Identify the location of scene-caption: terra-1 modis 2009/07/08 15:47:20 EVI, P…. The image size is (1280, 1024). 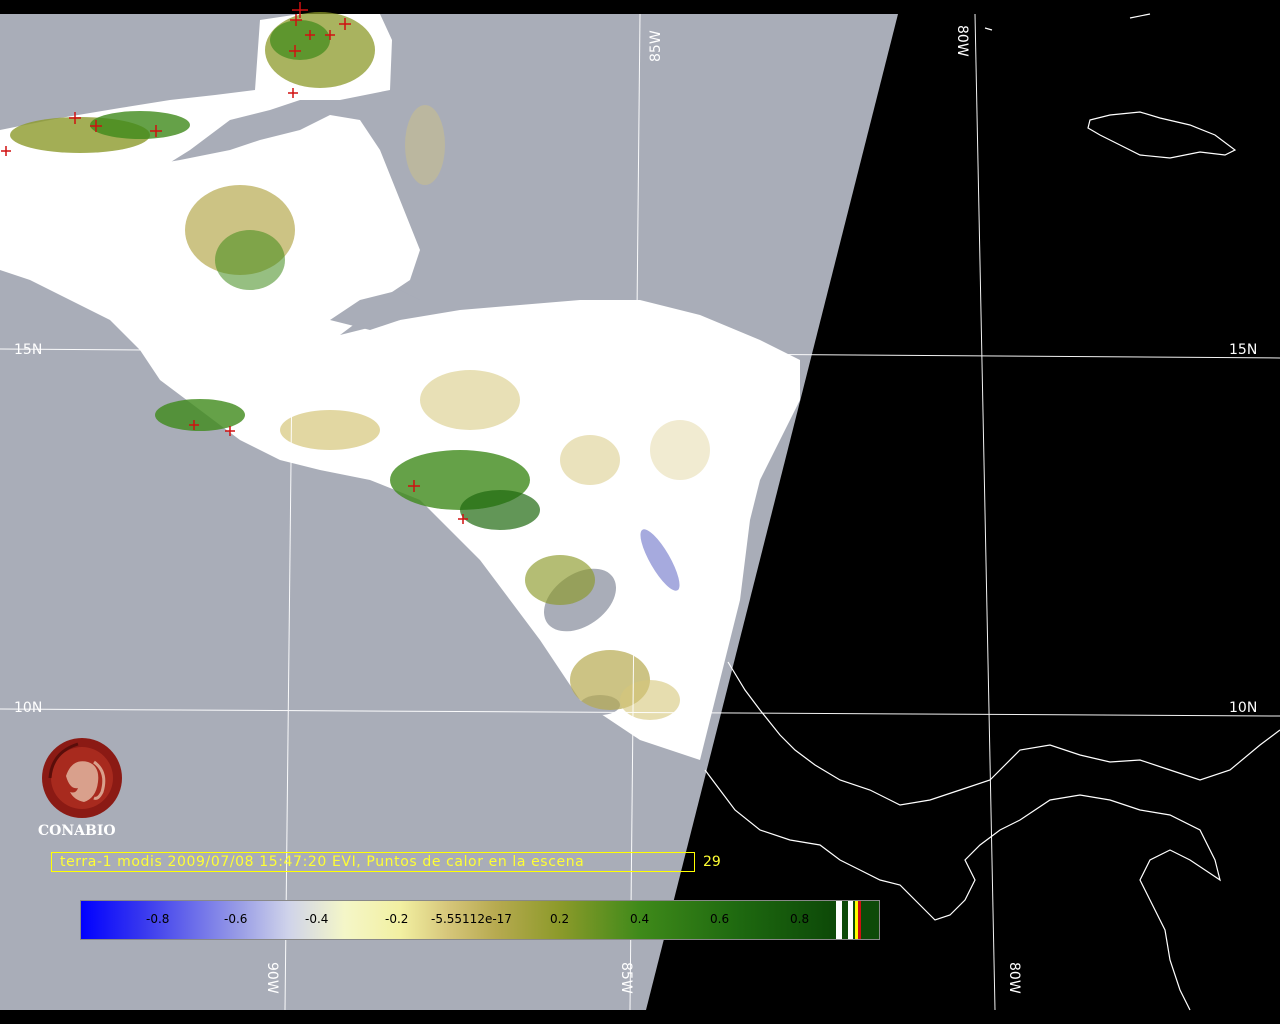
(373, 862).